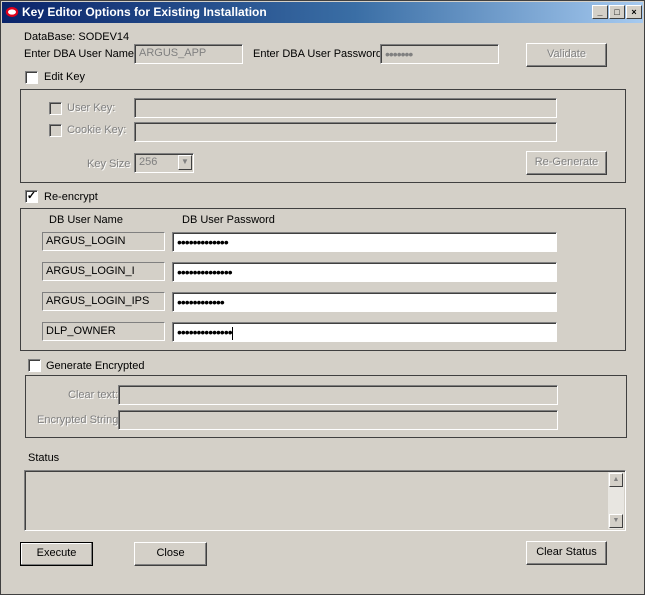 The image size is (647, 597). What do you see at coordinates (79, 420) in the screenshot?
I see `encrypted-string-label: Encrypted String:` at bounding box center [79, 420].